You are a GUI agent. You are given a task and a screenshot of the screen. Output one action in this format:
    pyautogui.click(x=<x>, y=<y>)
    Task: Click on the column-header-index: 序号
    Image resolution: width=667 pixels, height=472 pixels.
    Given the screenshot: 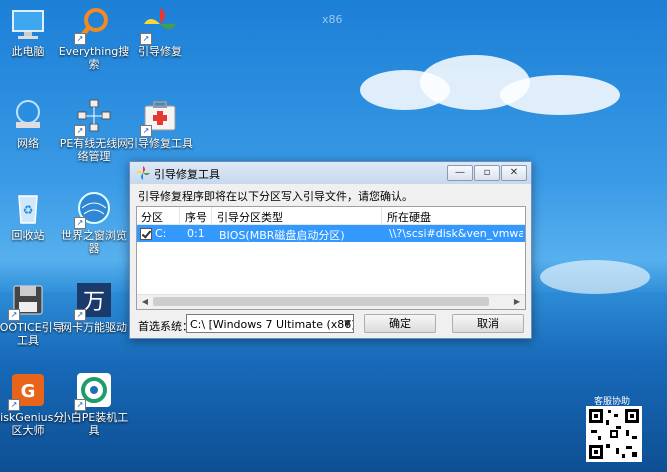 What is the action you would take?
    pyautogui.click(x=196, y=217)
    